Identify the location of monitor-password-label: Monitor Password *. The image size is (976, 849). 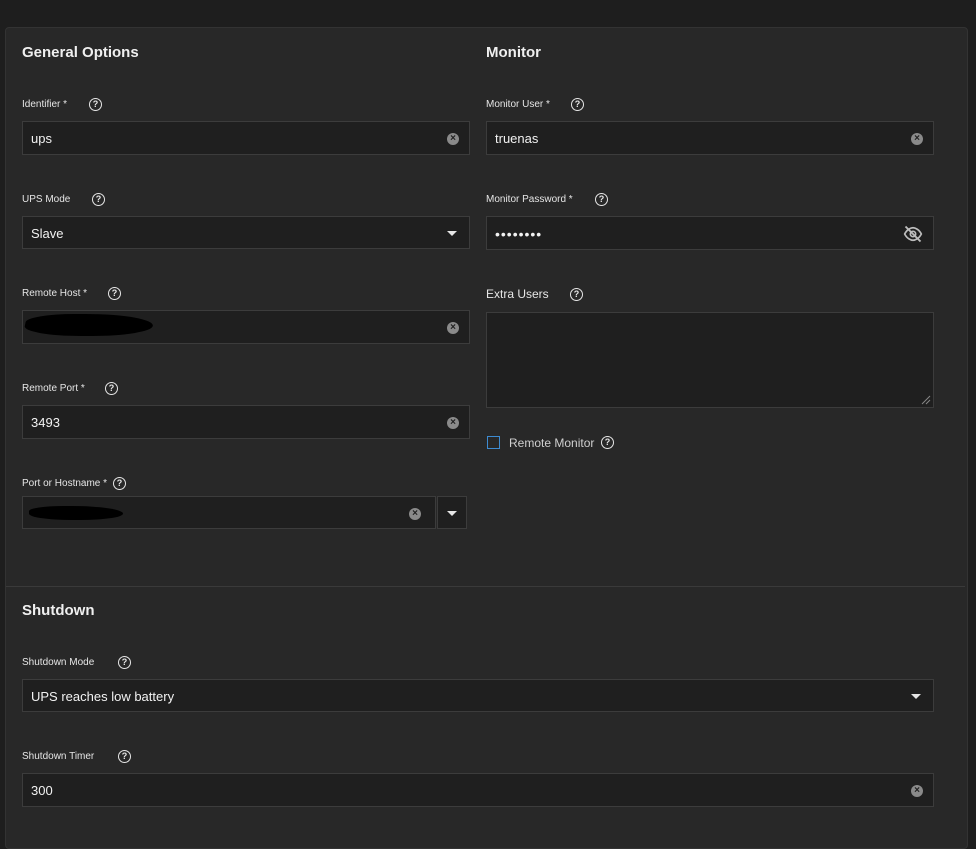
(529, 199).